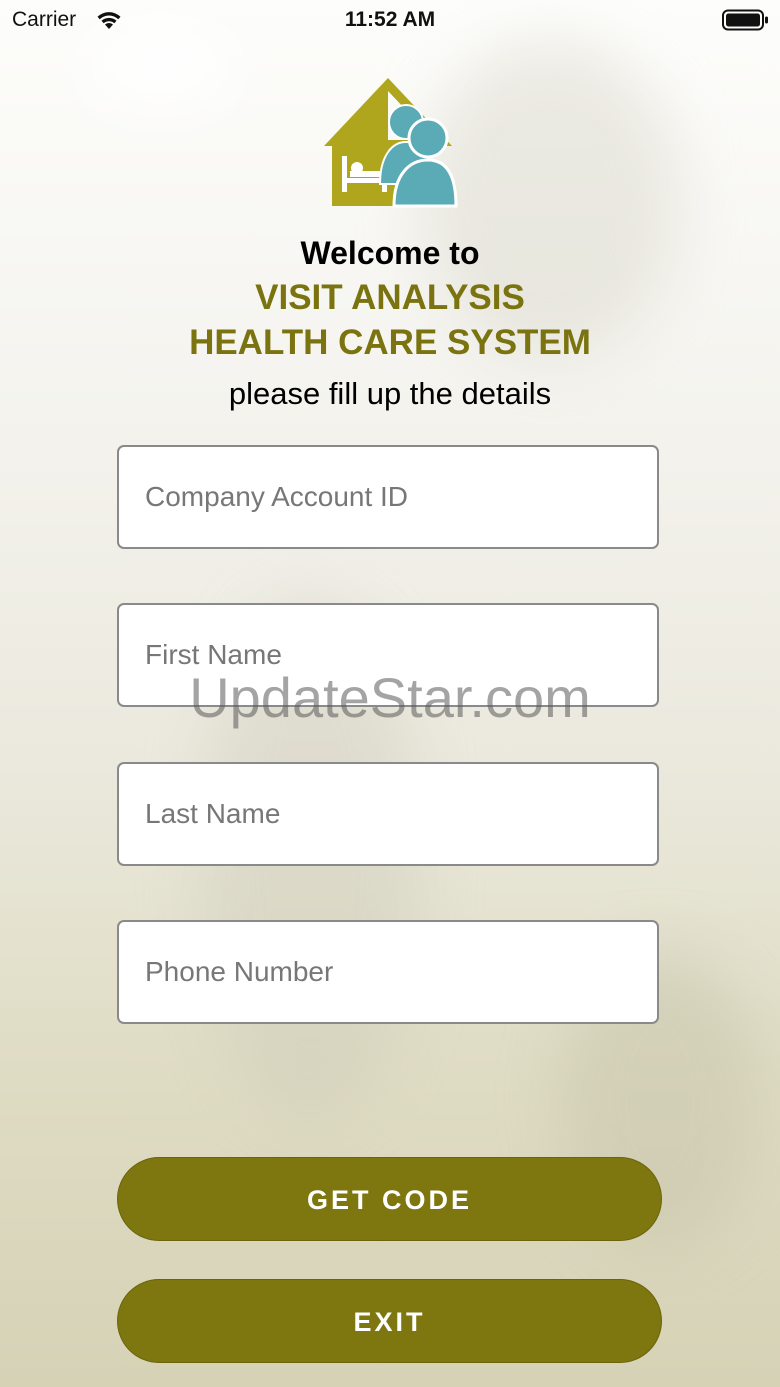 The width and height of the screenshot is (780, 1387). I want to click on app-title-line2: HEALTH CARE SYSTEM, so click(390, 342).